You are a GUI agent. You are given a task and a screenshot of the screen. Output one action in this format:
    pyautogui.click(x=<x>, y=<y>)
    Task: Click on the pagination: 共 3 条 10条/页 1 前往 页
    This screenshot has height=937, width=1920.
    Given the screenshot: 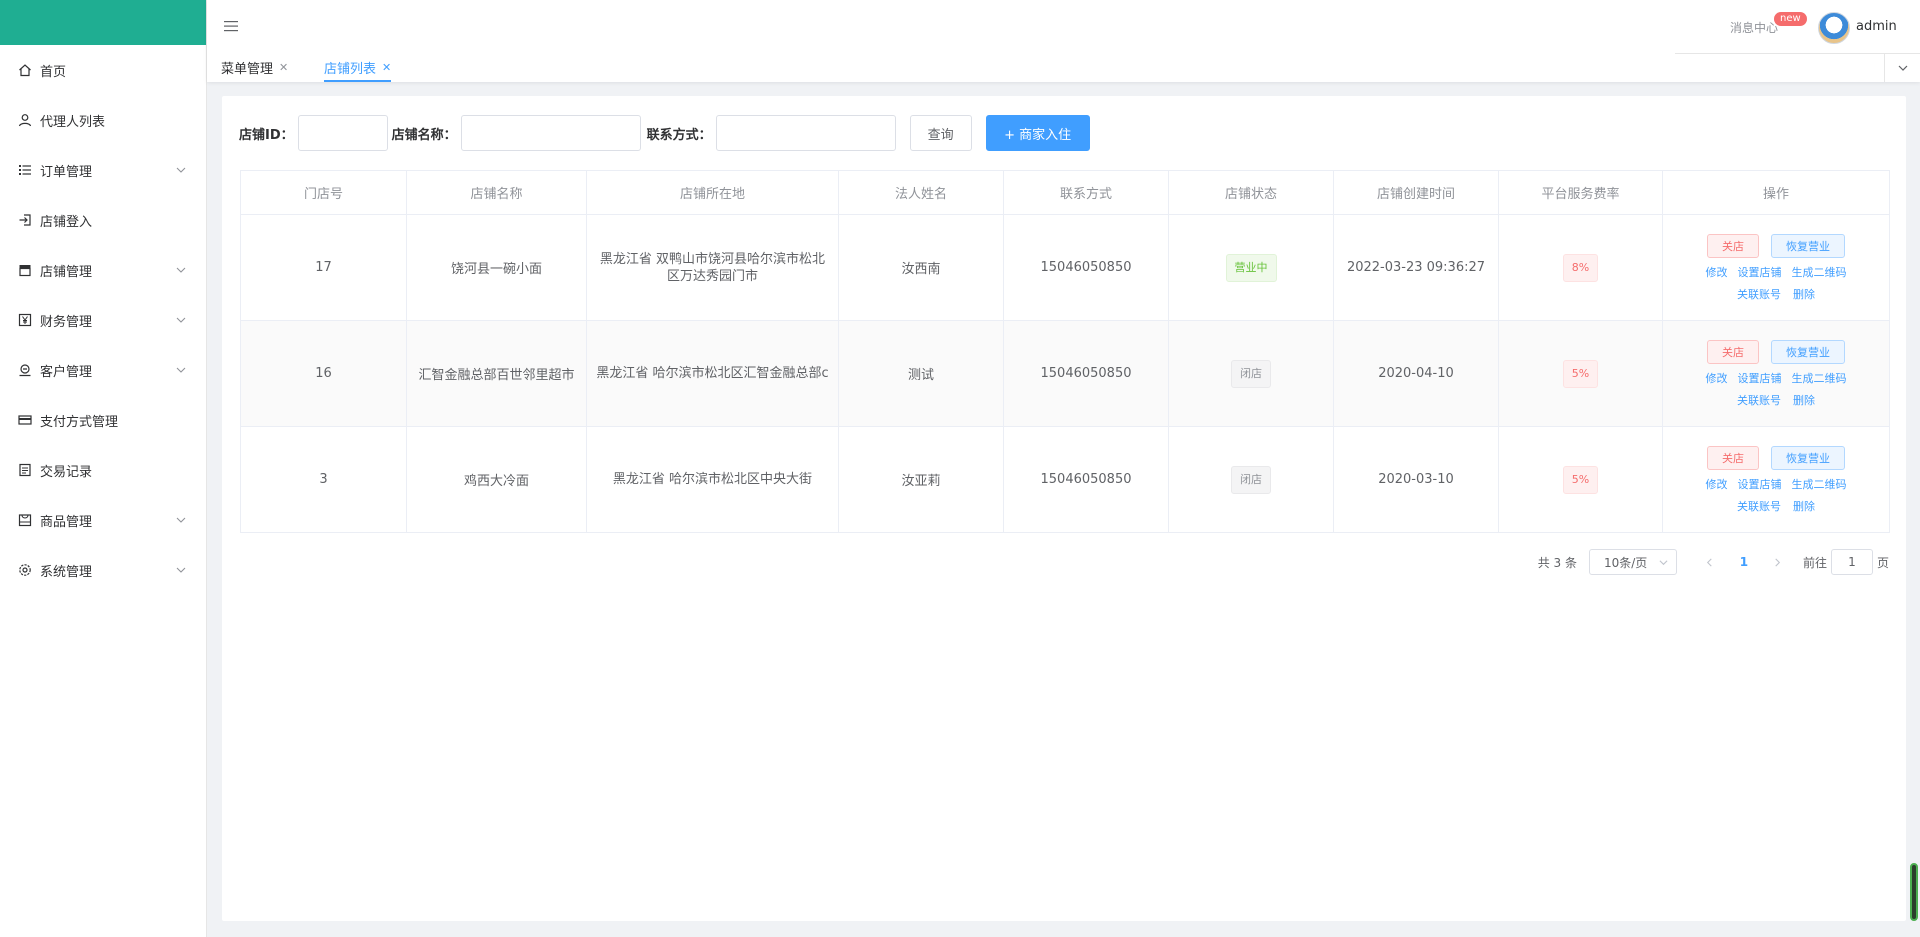 What is the action you would take?
    pyautogui.click(x=1713, y=562)
    